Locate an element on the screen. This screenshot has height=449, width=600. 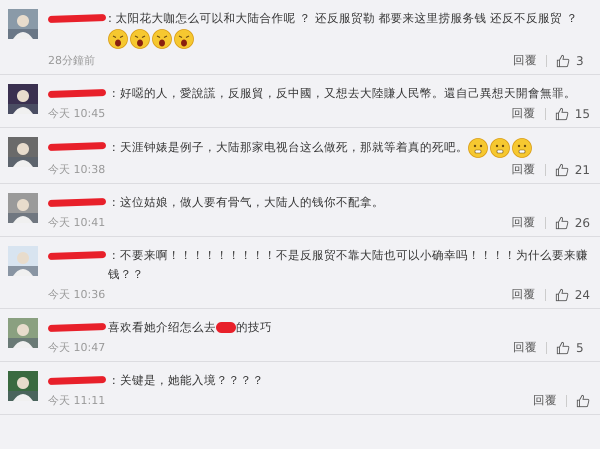
like-count: 24 is located at coordinates (582, 295).